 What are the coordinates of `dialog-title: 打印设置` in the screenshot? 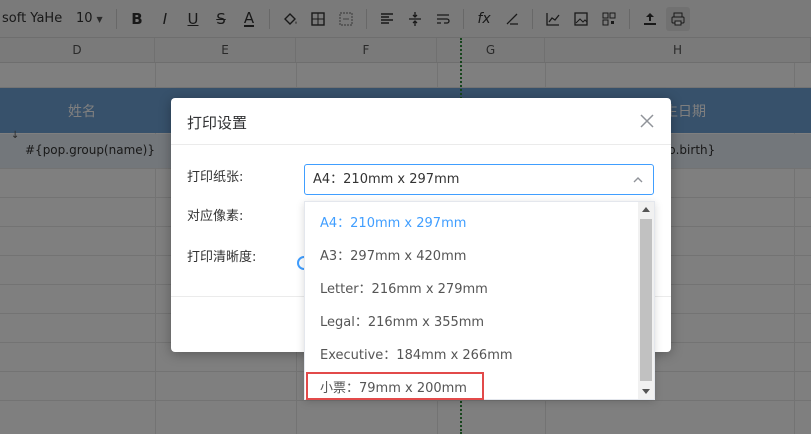 It's located at (217, 123).